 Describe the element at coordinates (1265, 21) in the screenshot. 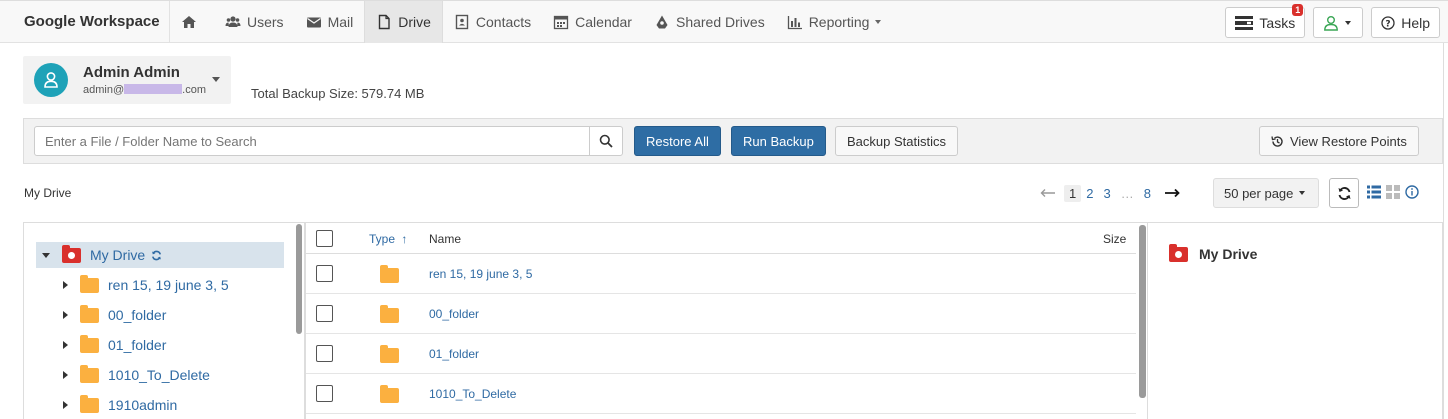

I see `tasks-button: Tasks 1` at that location.